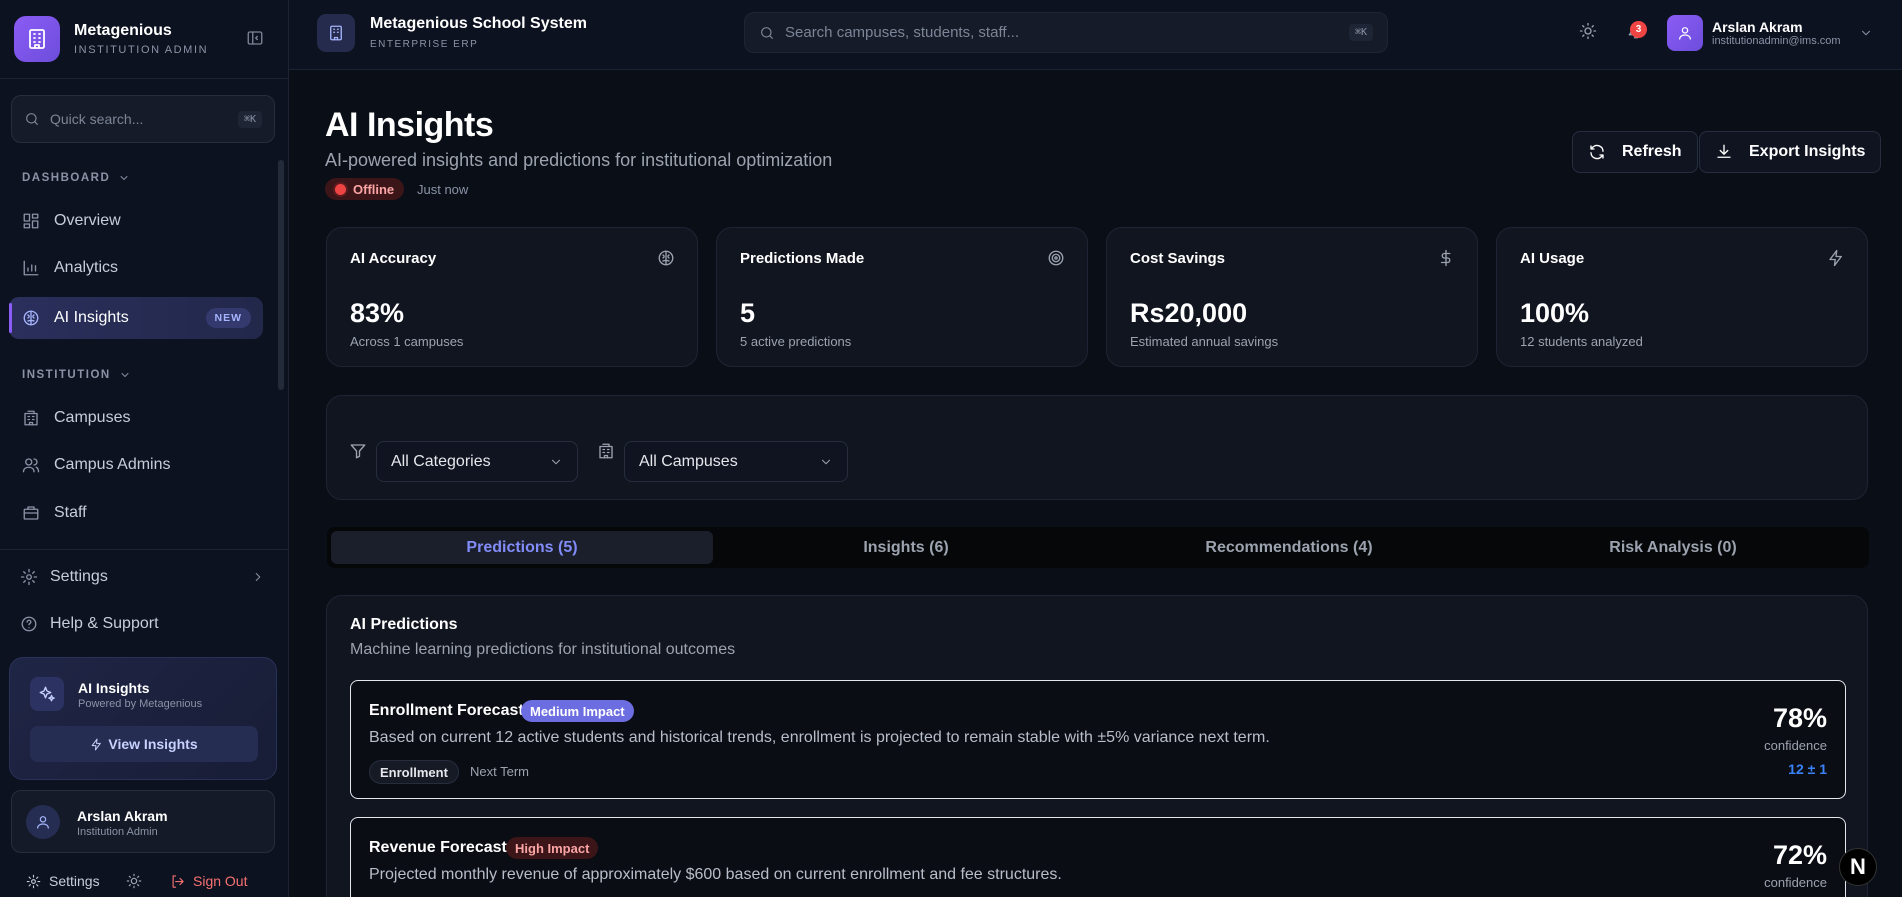  What do you see at coordinates (1552, 258) in the screenshot?
I see `stat-title: AI Usage` at bounding box center [1552, 258].